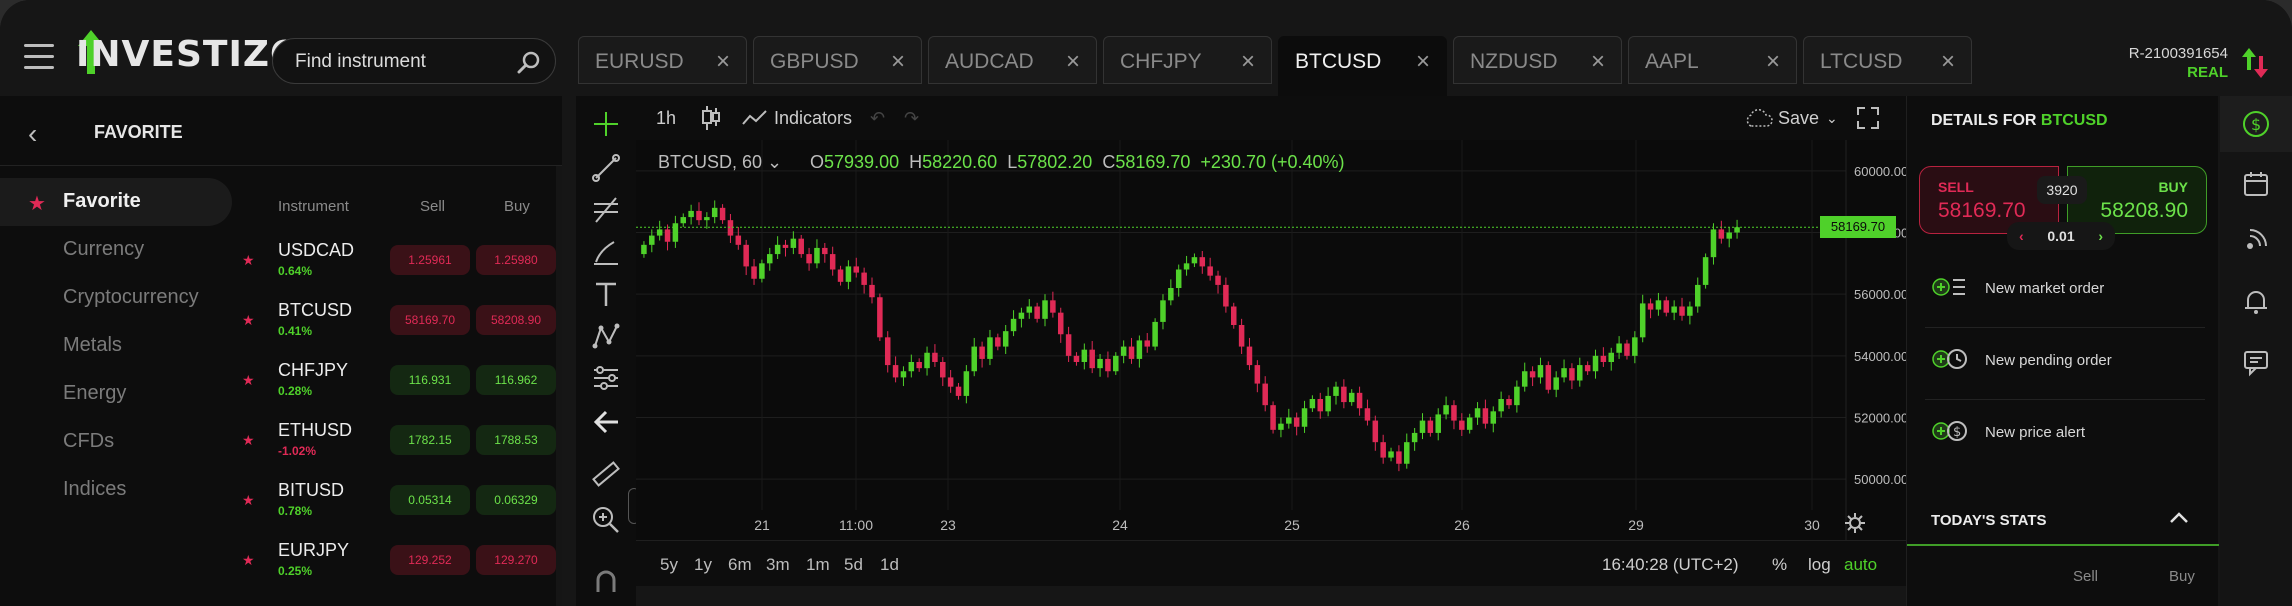  I want to click on clock-readout: 16:40:28 (UTC+2), so click(1670, 565).